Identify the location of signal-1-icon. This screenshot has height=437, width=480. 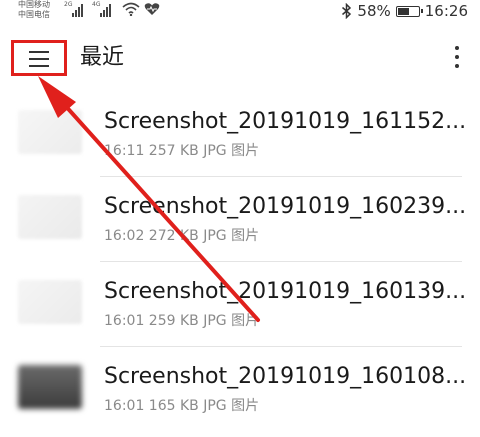
(77, 10).